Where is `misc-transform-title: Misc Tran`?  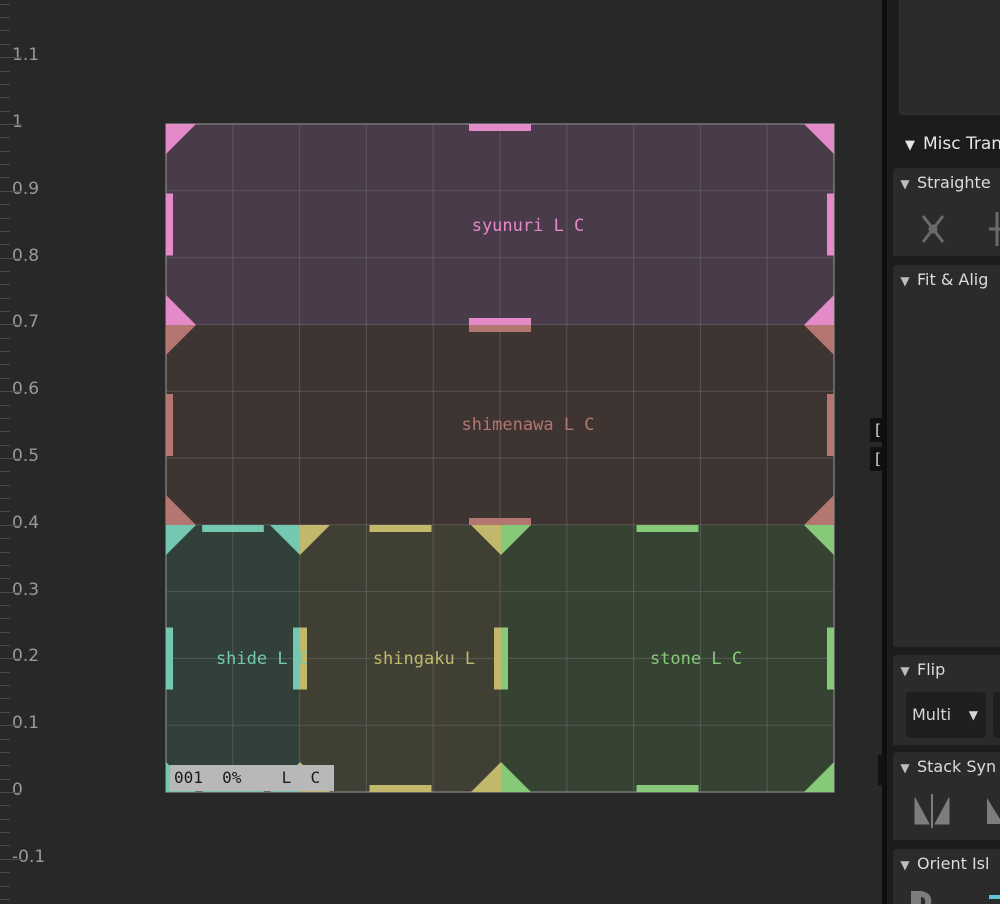 misc-transform-title: Misc Tran is located at coordinates (961, 144).